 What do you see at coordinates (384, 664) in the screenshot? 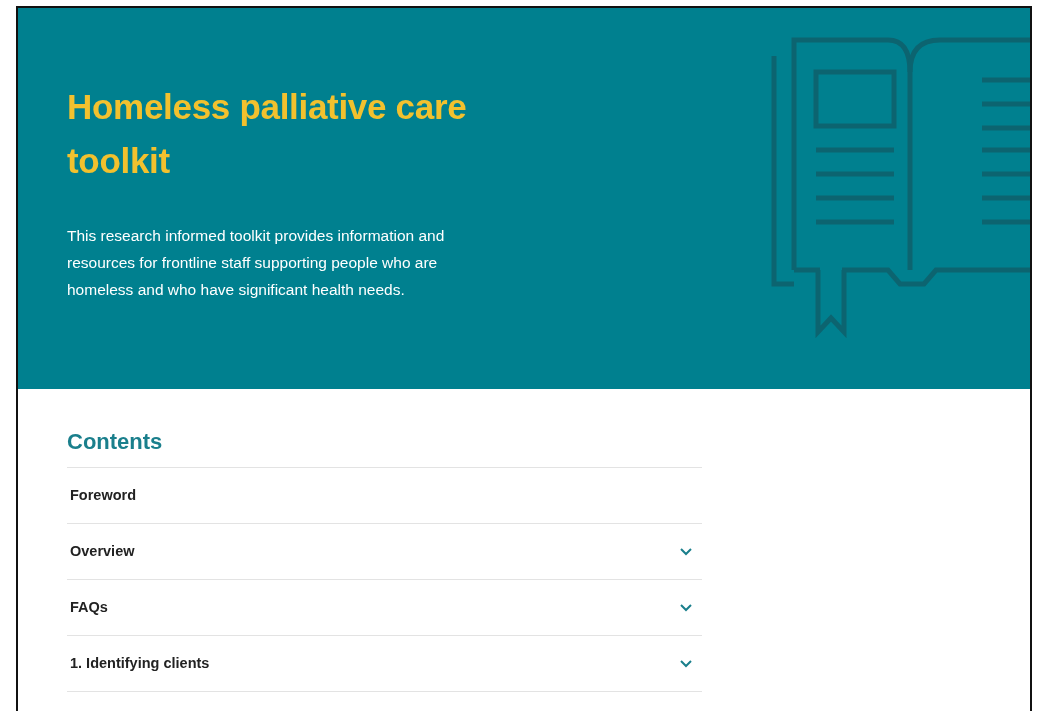
I see `contents-item: 1. Identifying clients` at bounding box center [384, 664].